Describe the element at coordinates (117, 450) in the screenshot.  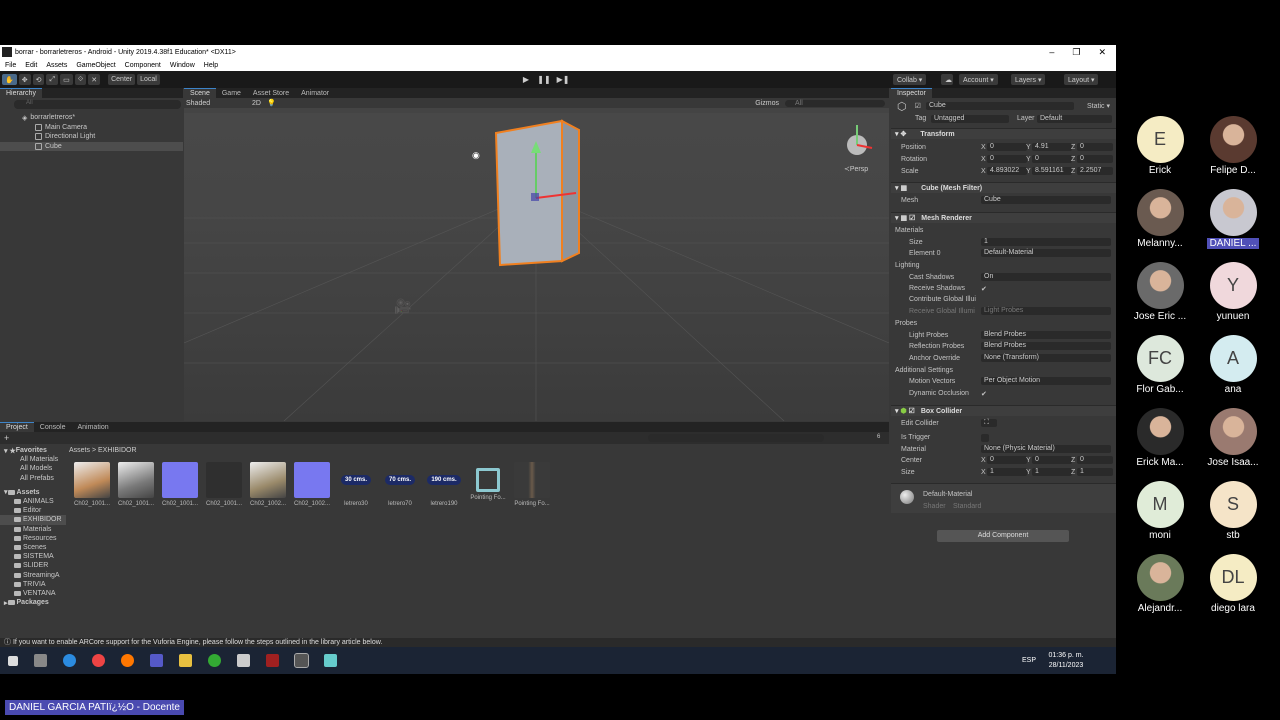
I see `breadcrumb-exhibidor: EXHIBIDOR` at that location.